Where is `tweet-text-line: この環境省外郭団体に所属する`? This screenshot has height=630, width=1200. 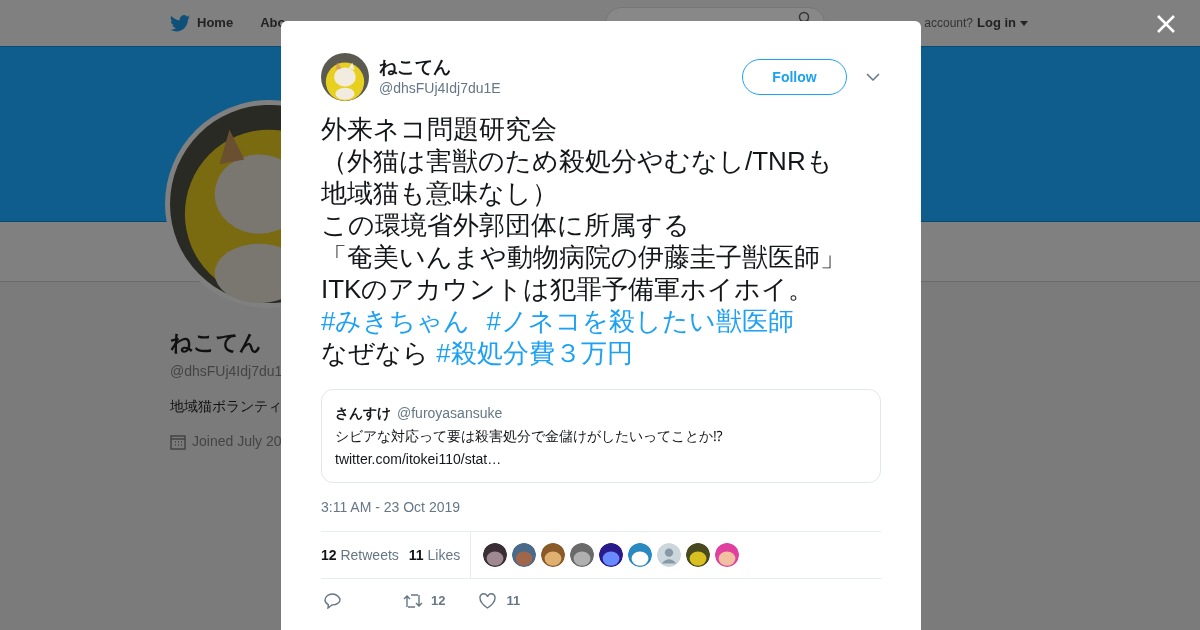
tweet-text-line: この環境省外郭団体に所属する is located at coordinates (506, 225).